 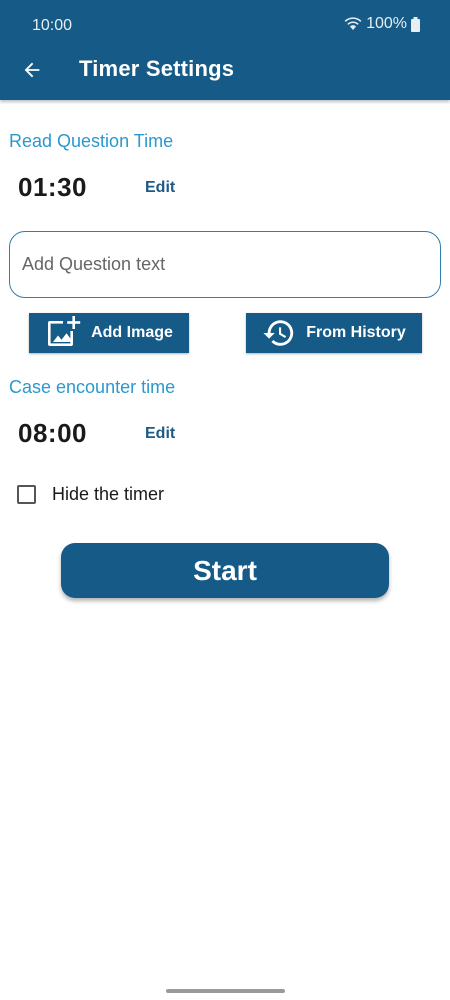 I want to click on battery-icon, so click(x=415, y=24).